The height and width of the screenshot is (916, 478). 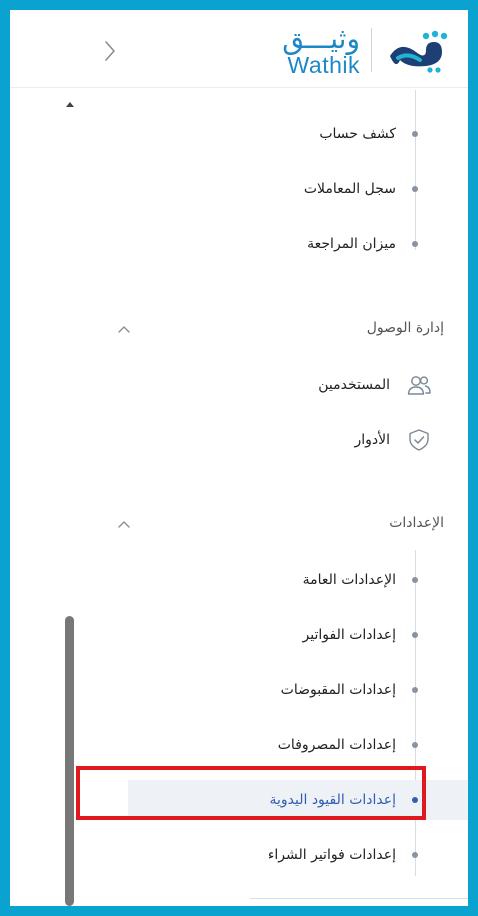 What do you see at coordinates (354, 385) in the screenshot?
I see `nav-item-label: المستخدمين` at bounding box center [354, 385].